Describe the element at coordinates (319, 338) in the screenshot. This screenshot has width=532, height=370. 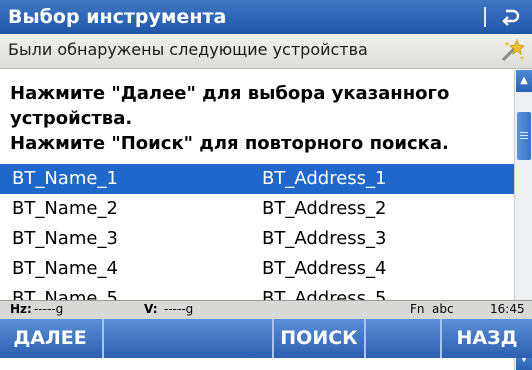
I see `search-button: ПОИСК` at that location.